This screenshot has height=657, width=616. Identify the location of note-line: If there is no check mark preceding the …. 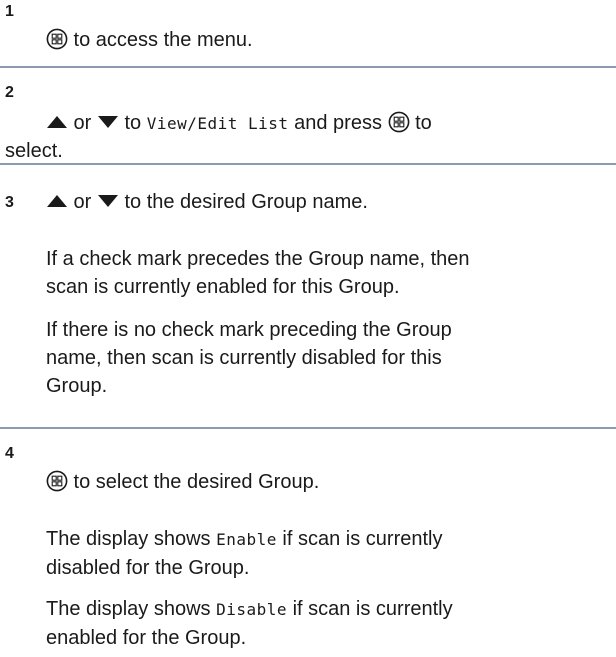
(249, 330).